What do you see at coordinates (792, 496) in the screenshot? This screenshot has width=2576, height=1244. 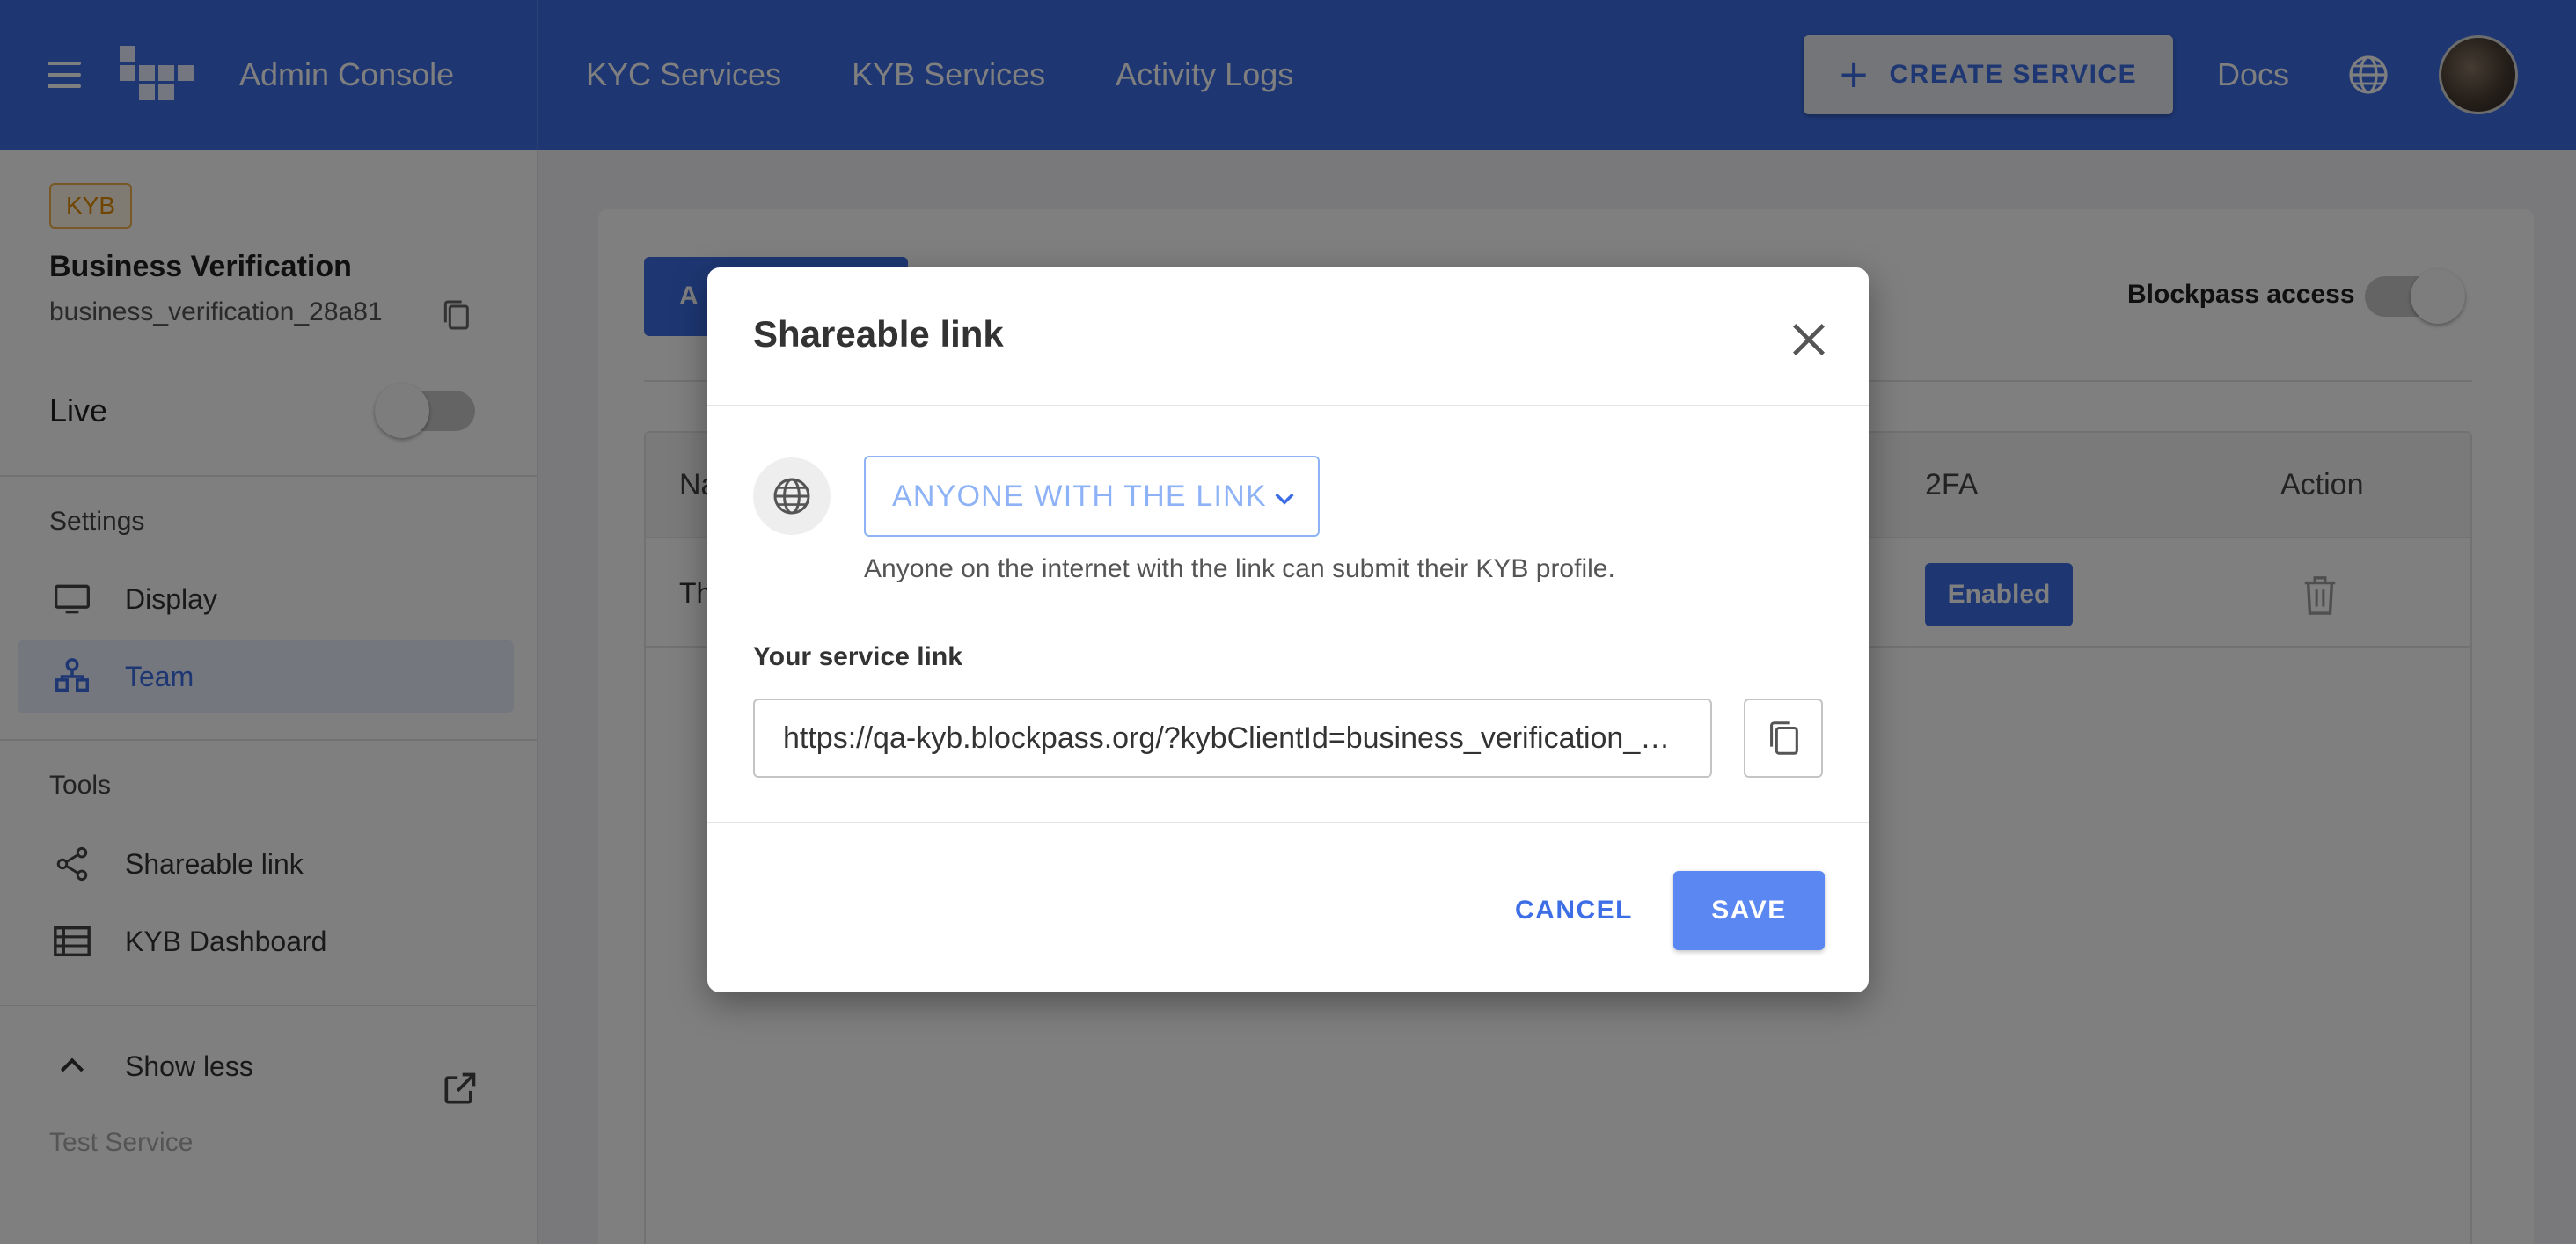 I see `globe-icon` at bounding box center [792, 496].